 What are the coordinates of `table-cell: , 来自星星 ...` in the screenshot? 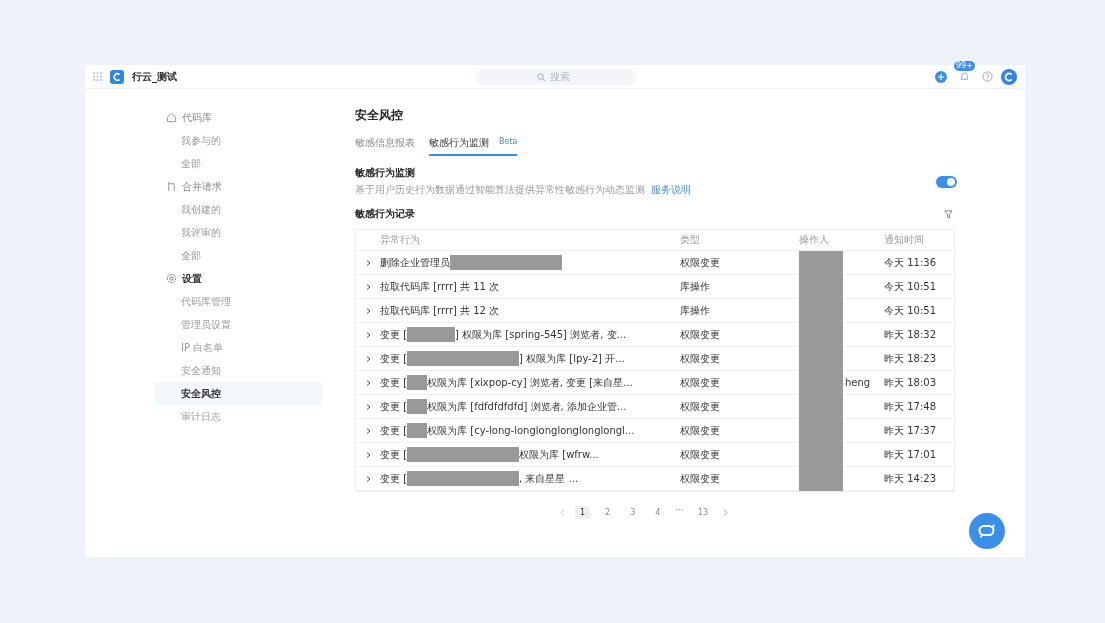 It's located at (549, 478).